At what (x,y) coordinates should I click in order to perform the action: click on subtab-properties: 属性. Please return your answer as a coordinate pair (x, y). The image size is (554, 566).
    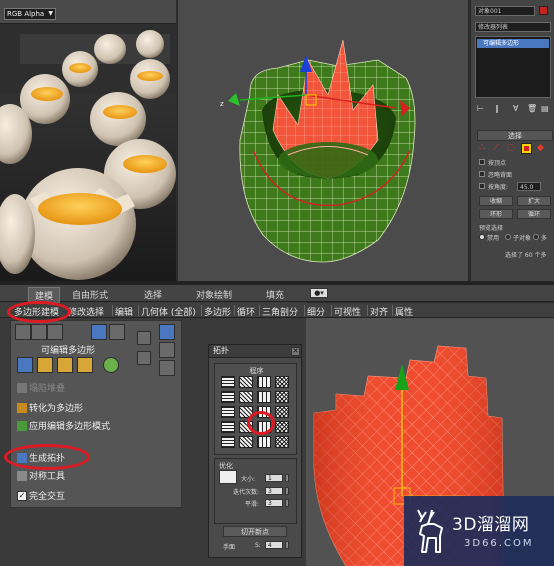
    Looking at the image, I should click on (404, 311).